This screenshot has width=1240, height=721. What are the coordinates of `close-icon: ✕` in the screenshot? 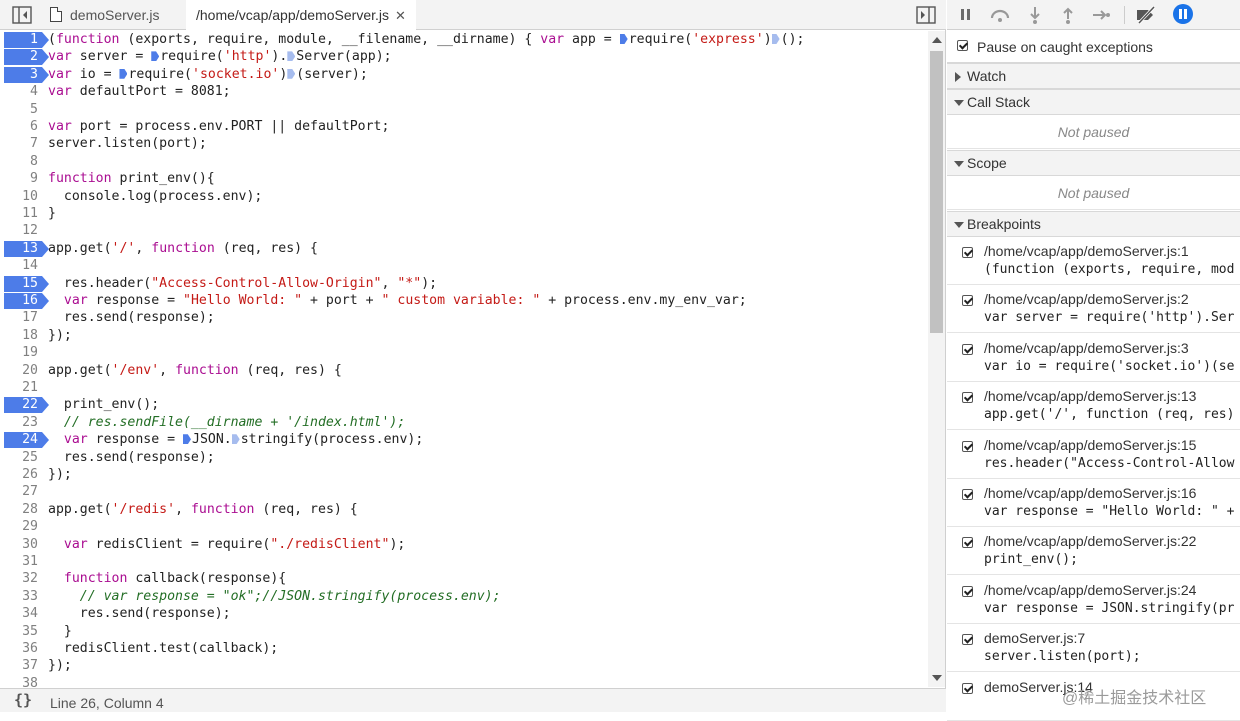 It's located at (400, 15).